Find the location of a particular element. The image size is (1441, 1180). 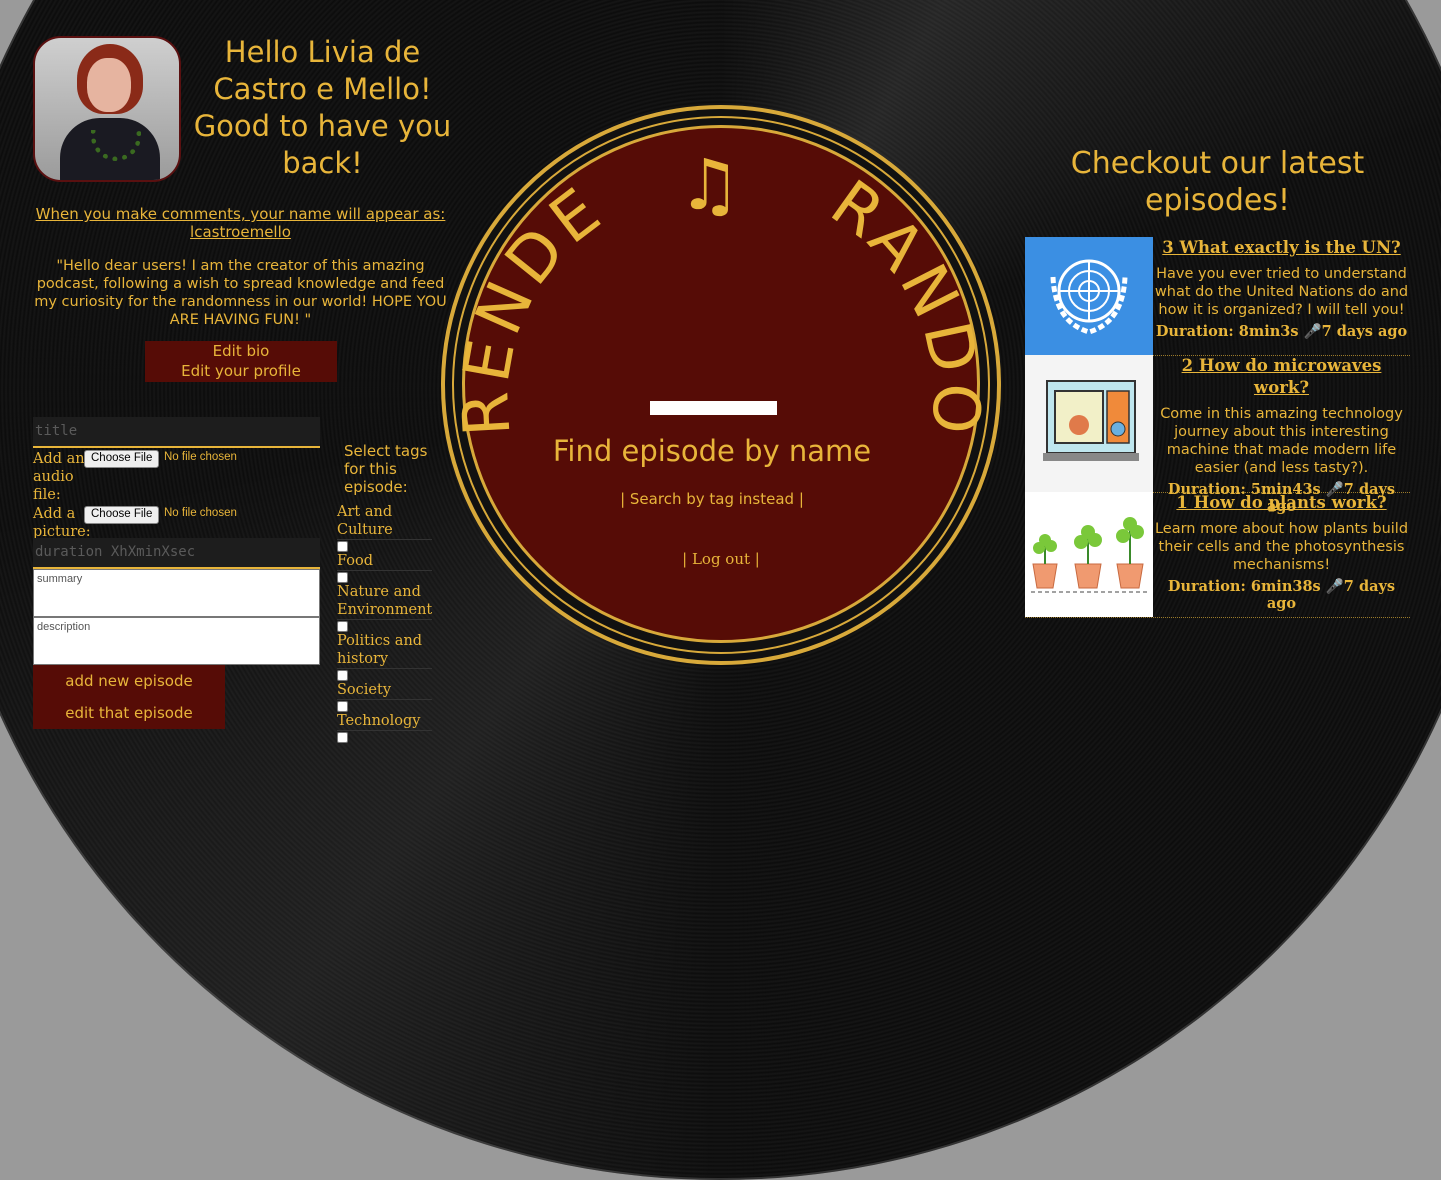

tag-label-society: Society is located at coordinates (384, 690).